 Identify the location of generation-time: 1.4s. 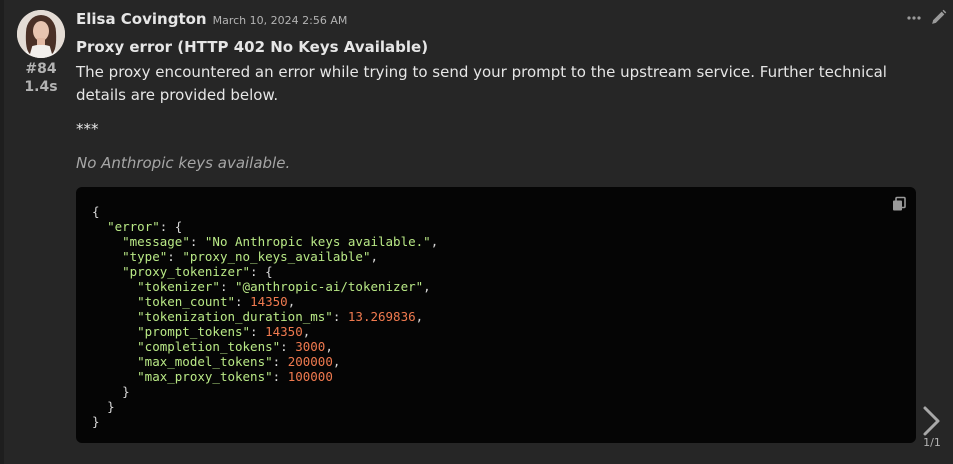
(41, 87).